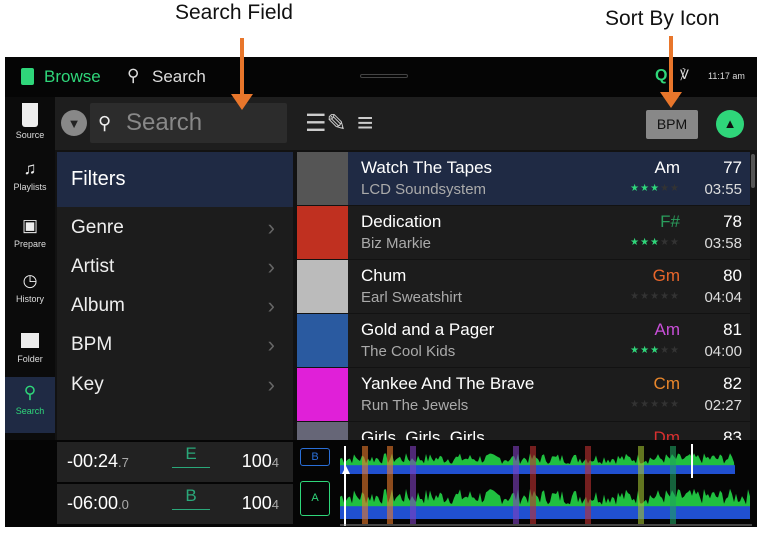  I want to click on track-duration: 03:55, so click(723, 189).